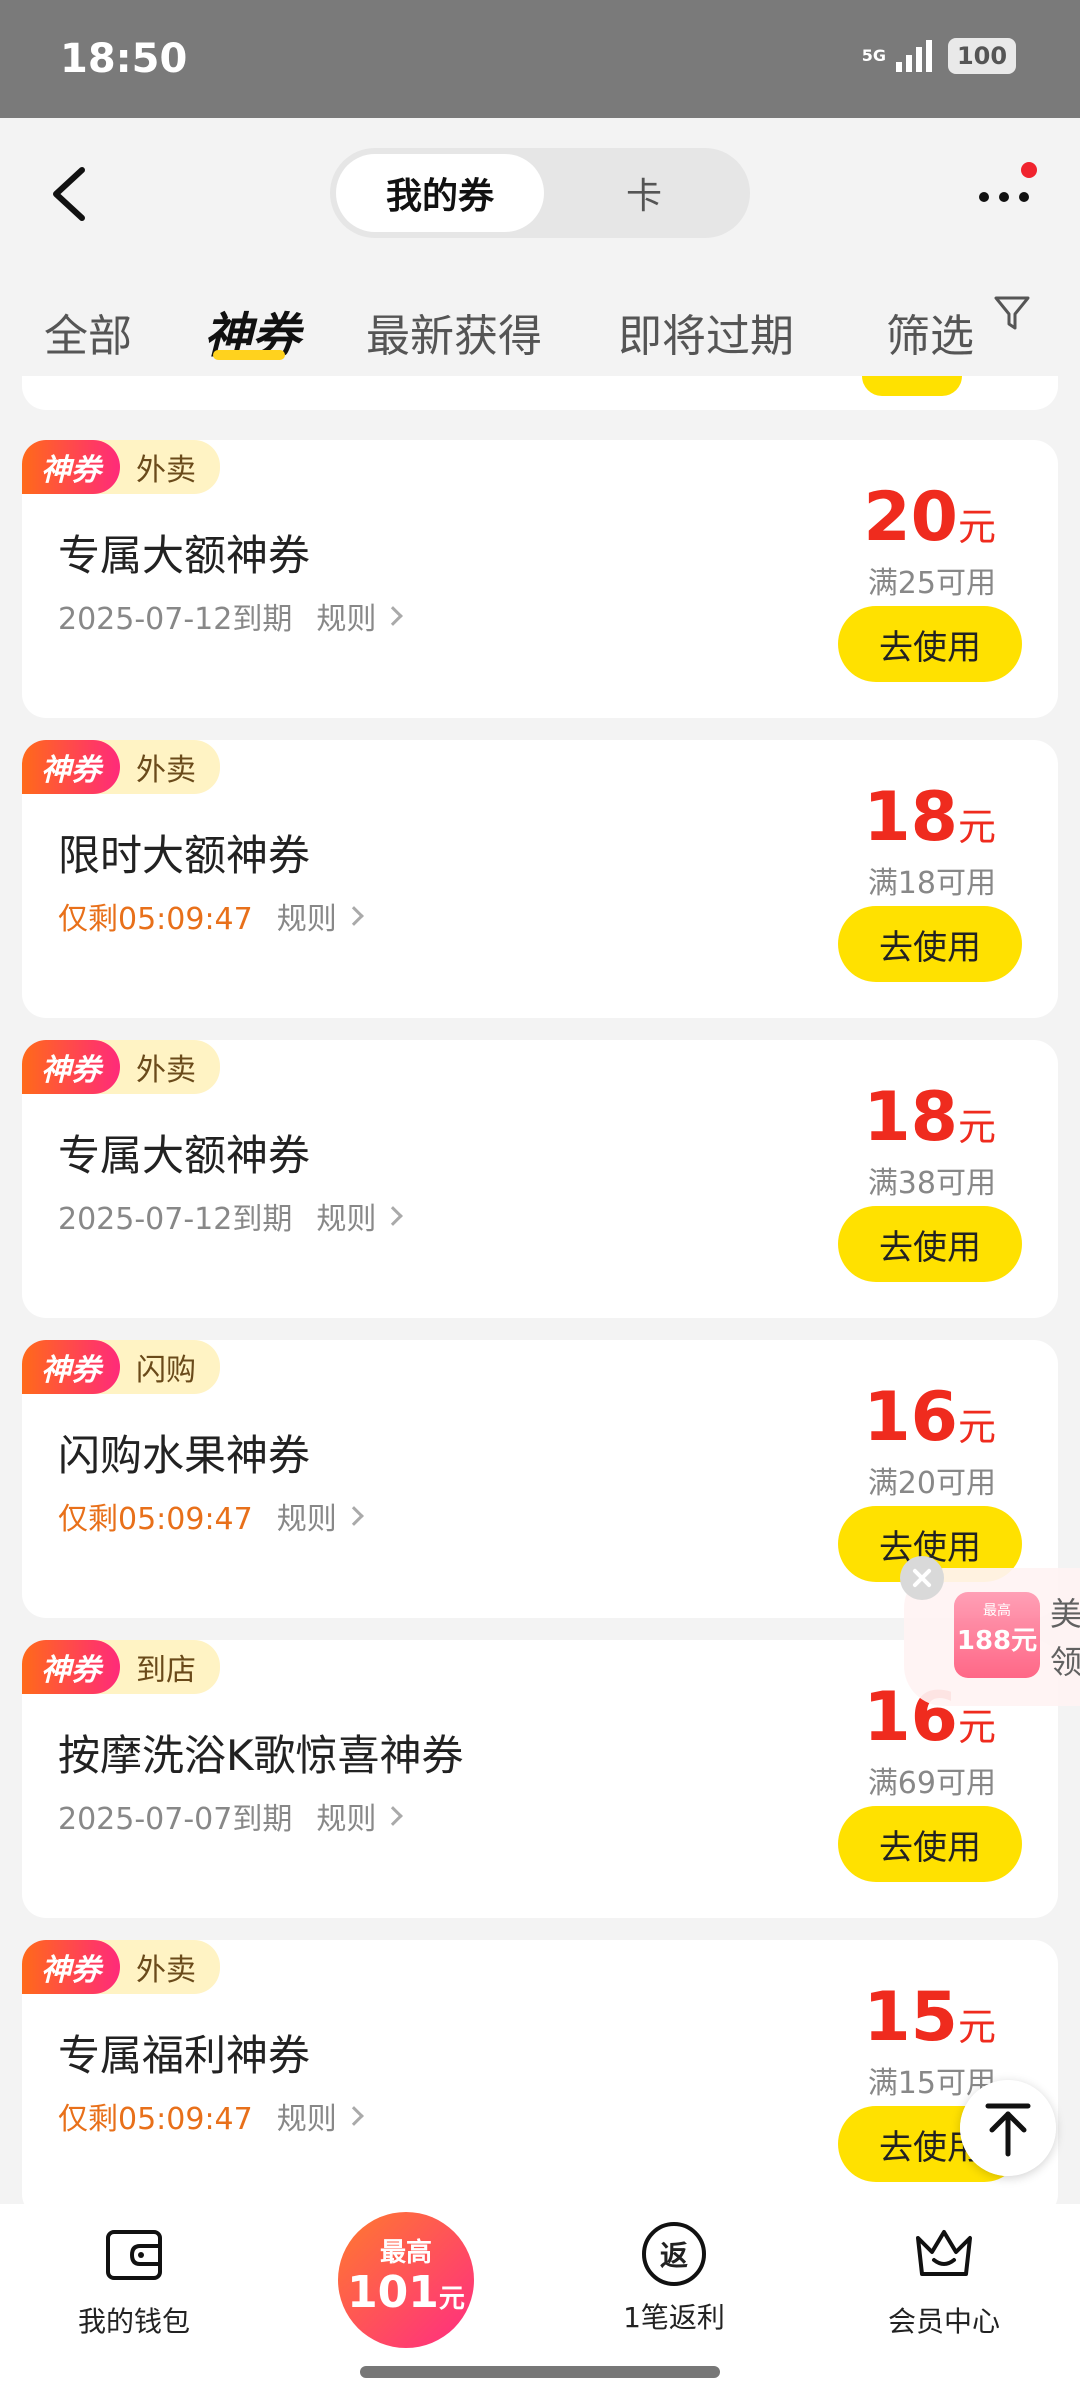  I want to click on more-icon, so click(1007, 197).